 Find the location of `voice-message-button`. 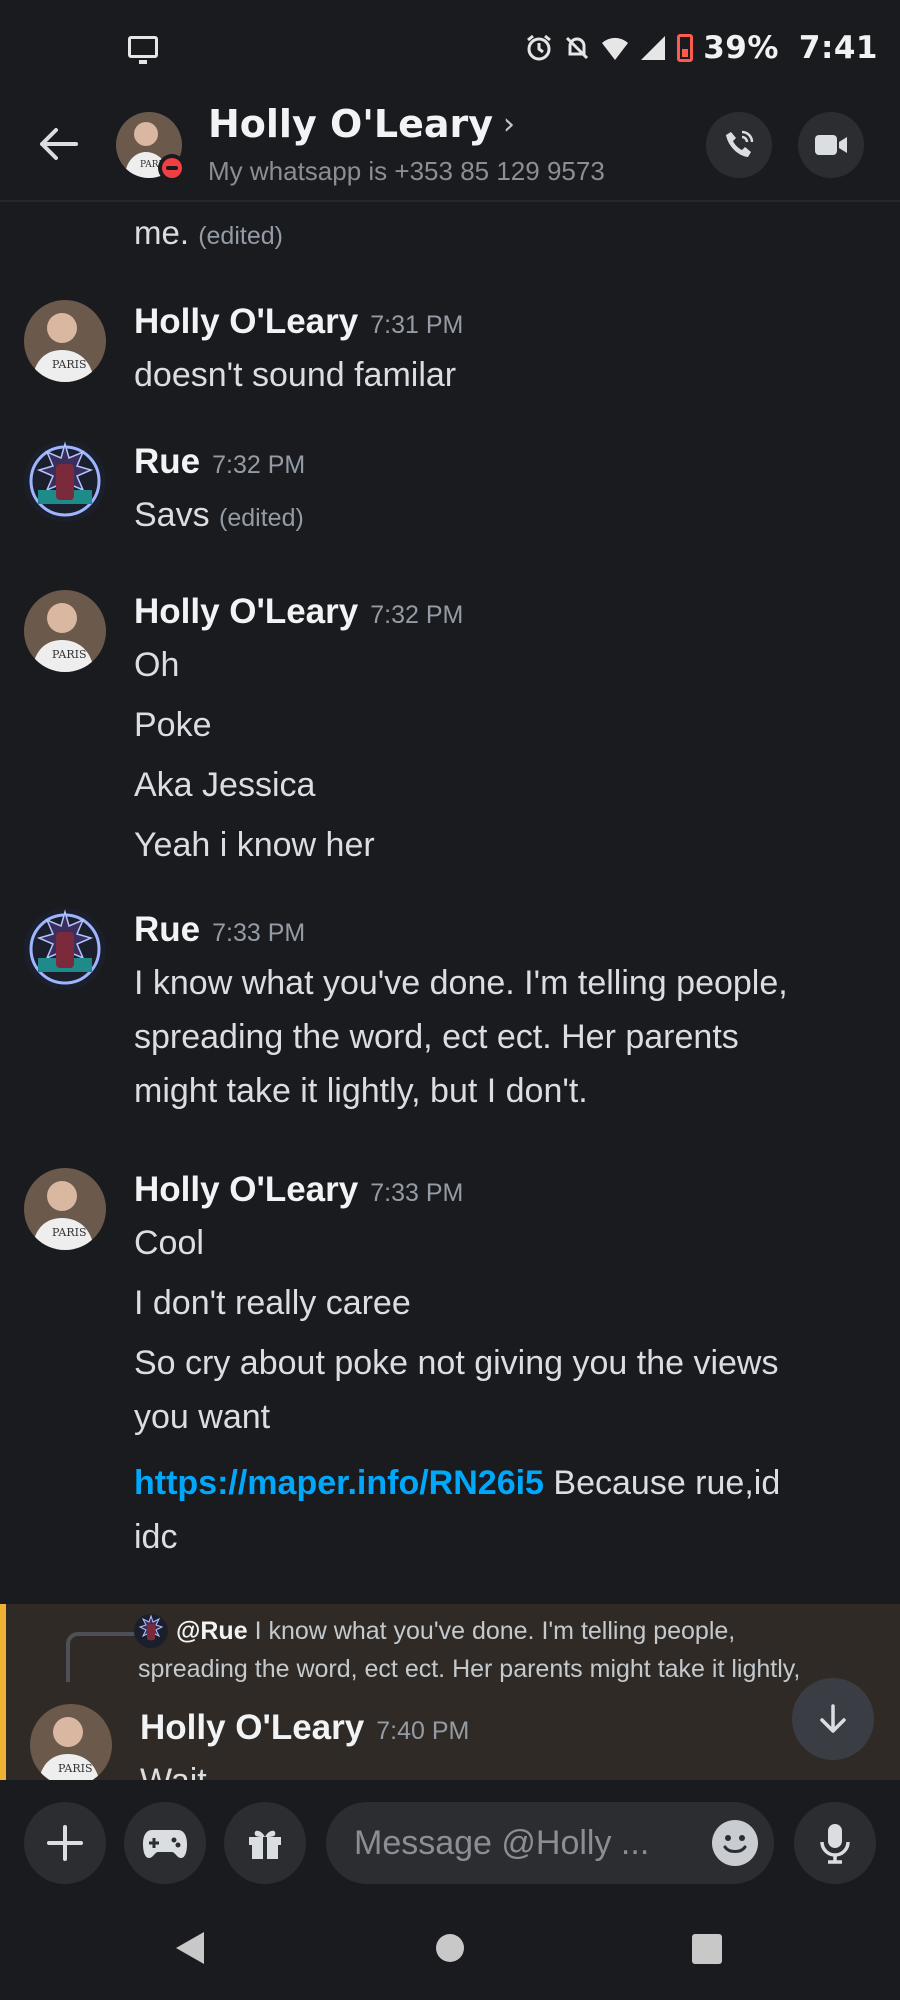

voice-message-button is located at coordinates (835, 1843).